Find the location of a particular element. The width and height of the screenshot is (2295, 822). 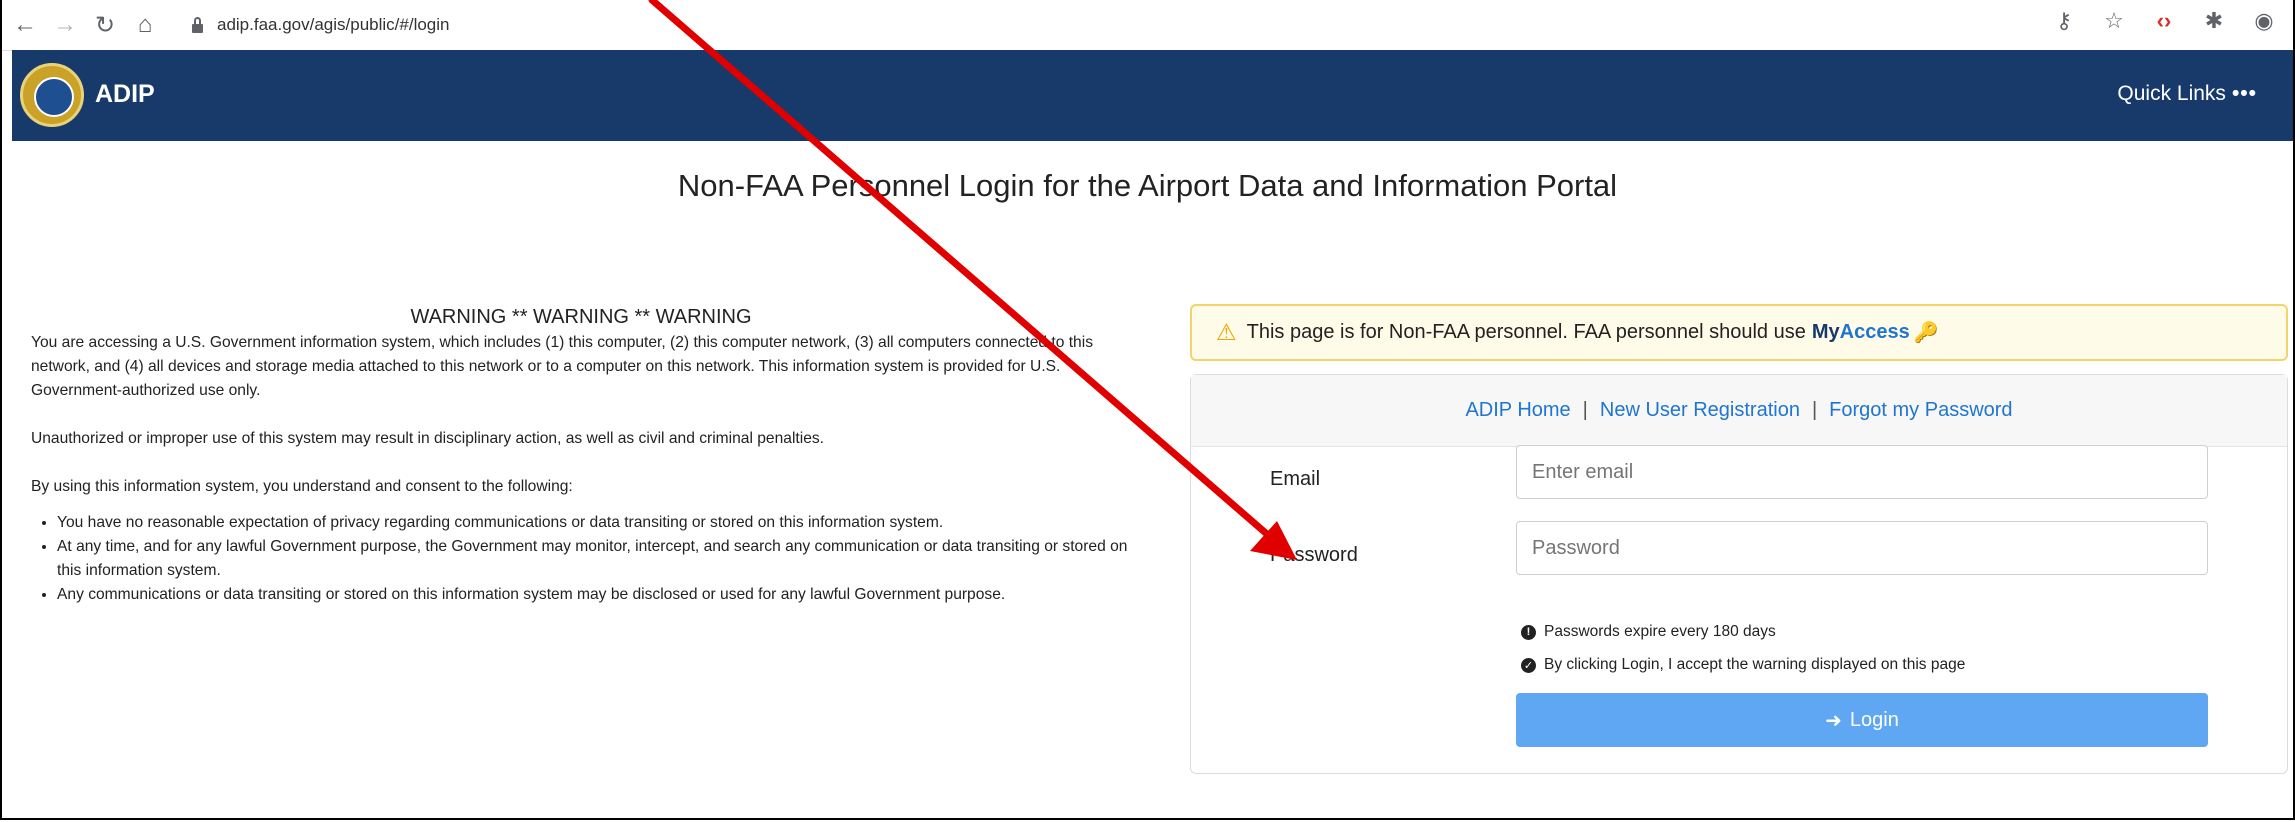

lock-icon is located at coordinates (197, 24).